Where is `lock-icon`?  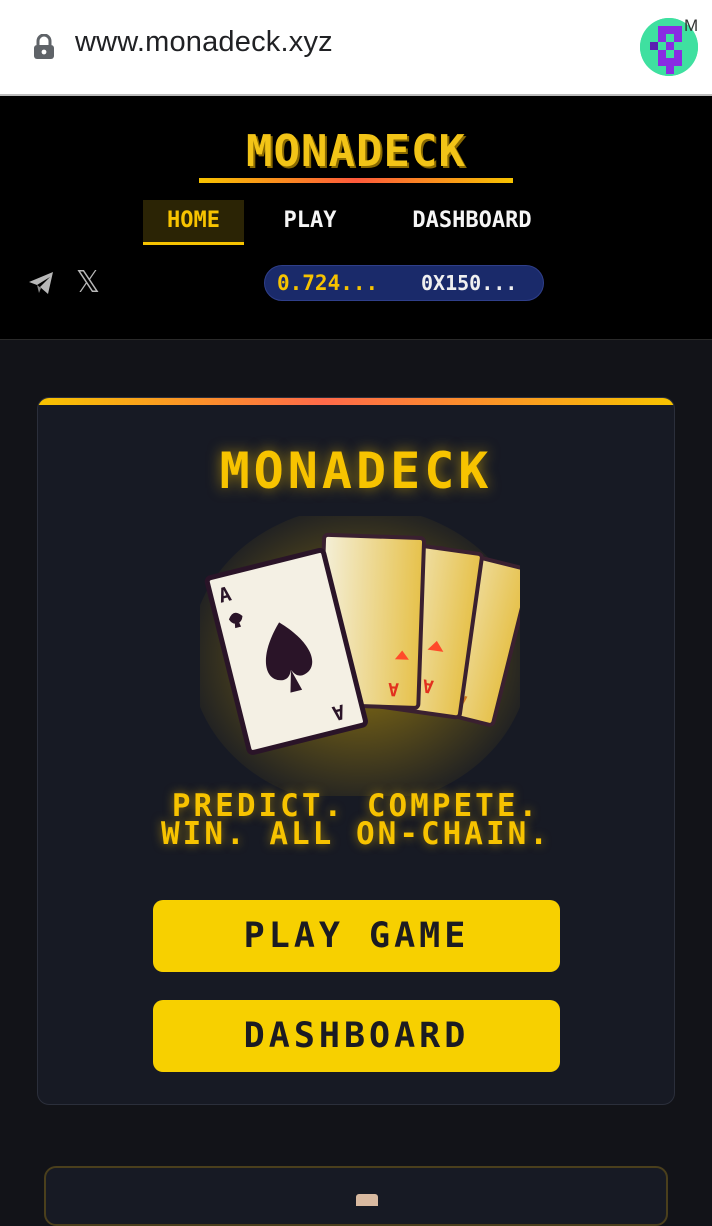
lock-icon is located at coordinates (44, 46).